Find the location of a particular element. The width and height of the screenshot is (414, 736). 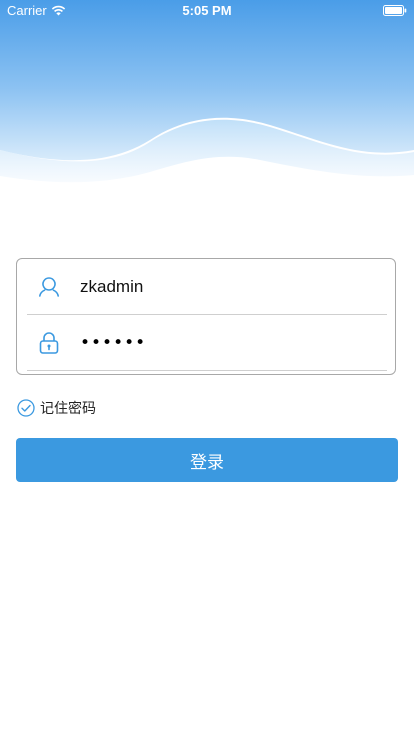

user-icon is located at coordinates (49, 287).